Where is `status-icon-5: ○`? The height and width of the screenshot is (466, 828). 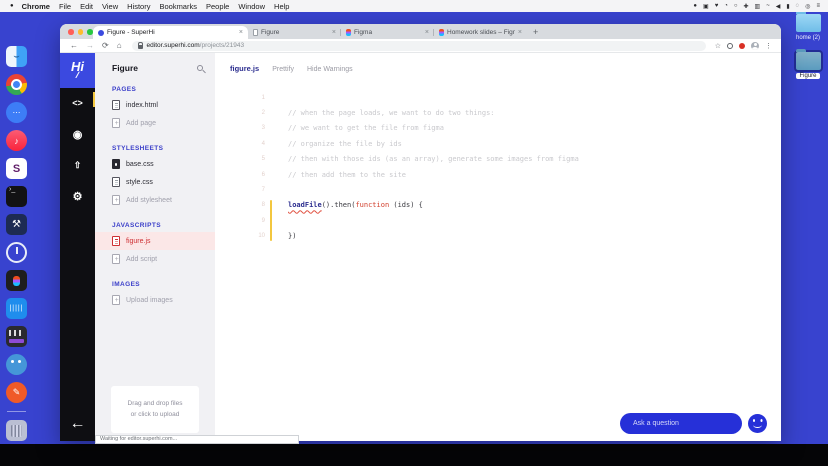 status-icon-5: ○ is located at coordinates (736, 6).